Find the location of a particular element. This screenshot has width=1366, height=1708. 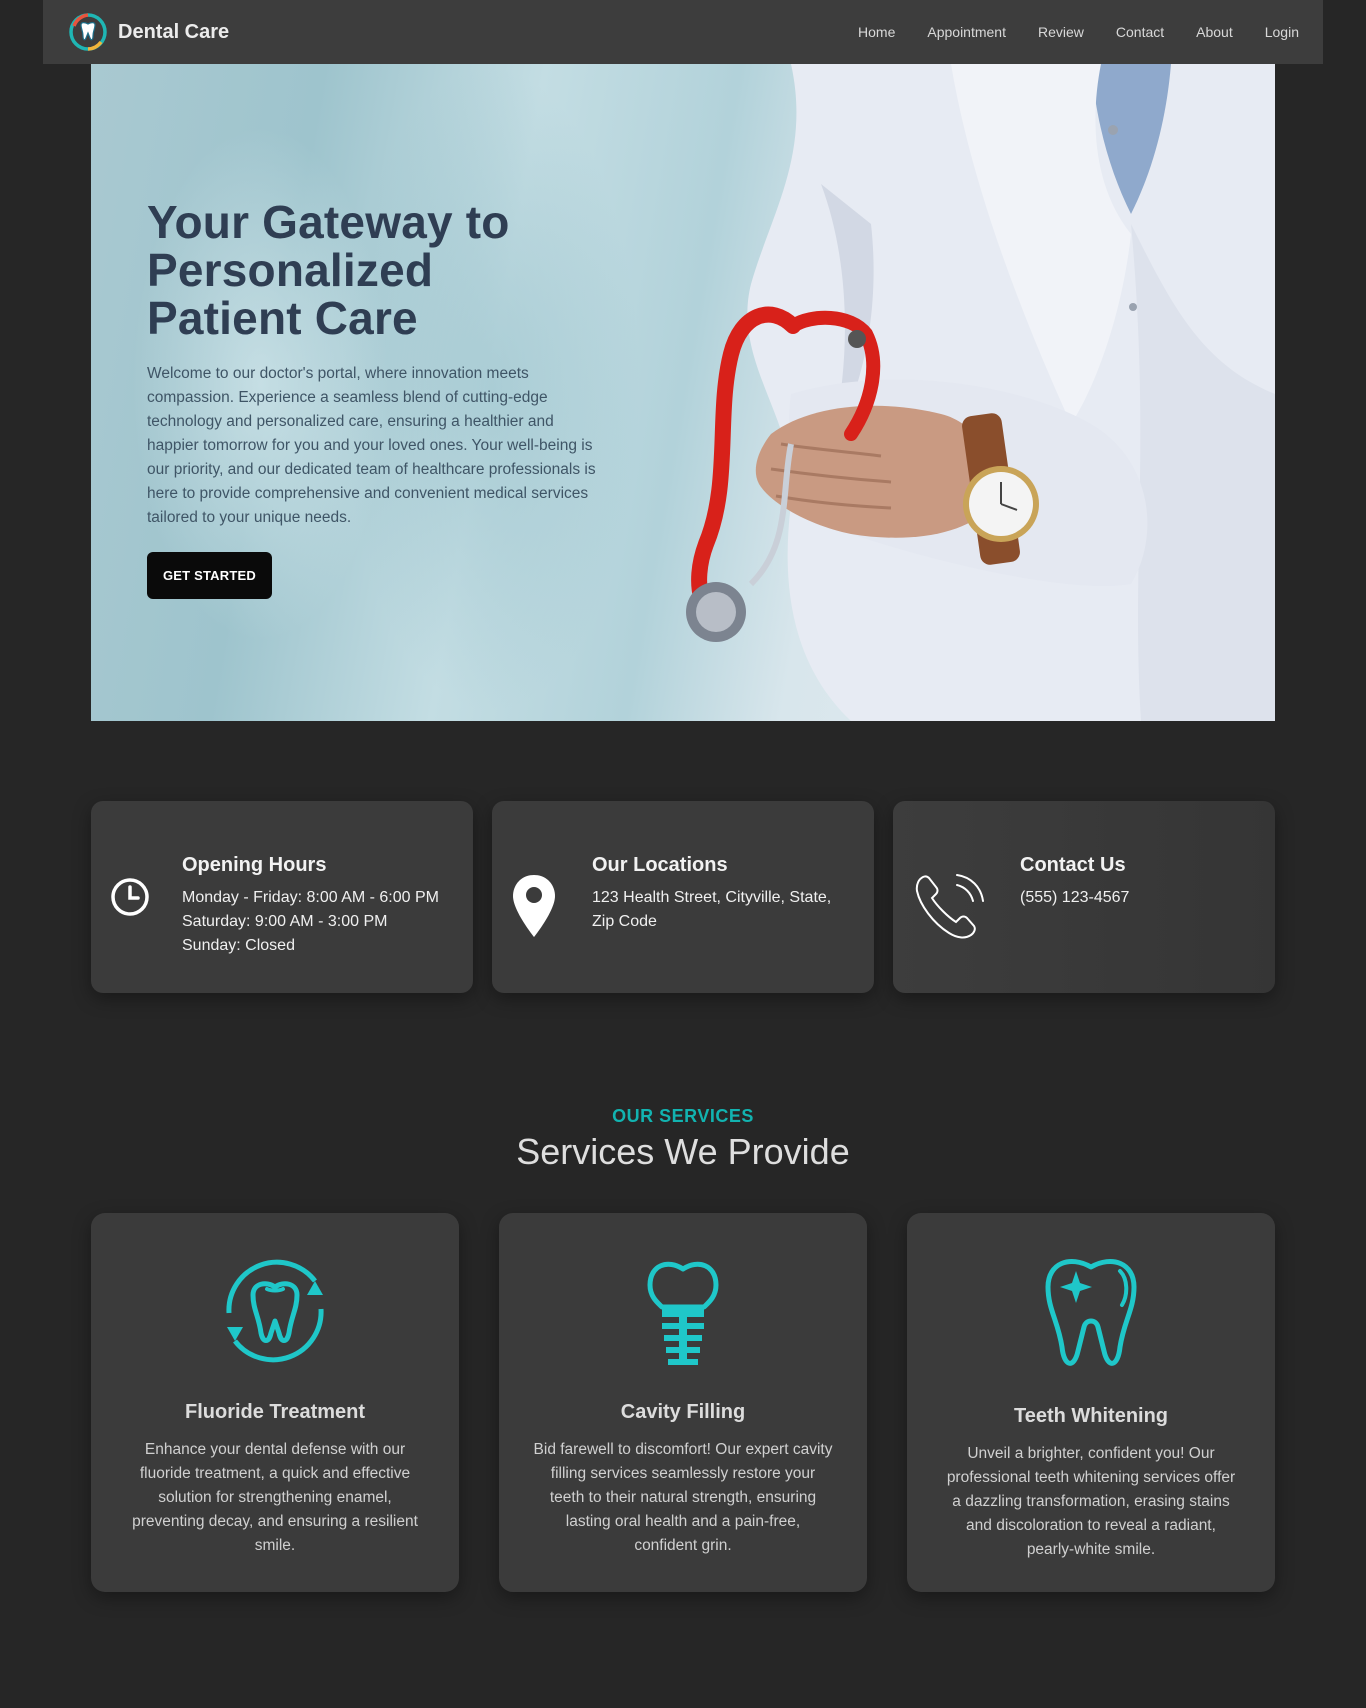

tooth-logo-icon is located at coordinates (88, 32).